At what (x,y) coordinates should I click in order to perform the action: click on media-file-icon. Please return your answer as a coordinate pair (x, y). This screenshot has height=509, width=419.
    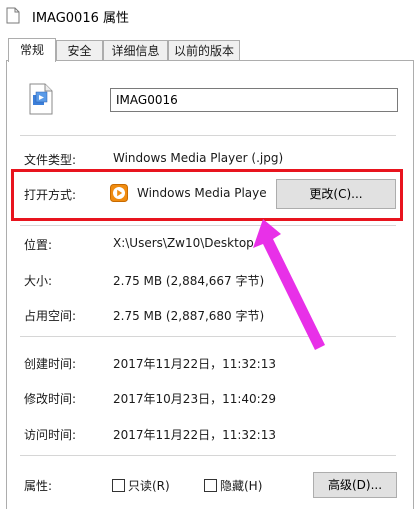
    Looking at the image, I should click on (41, 99).